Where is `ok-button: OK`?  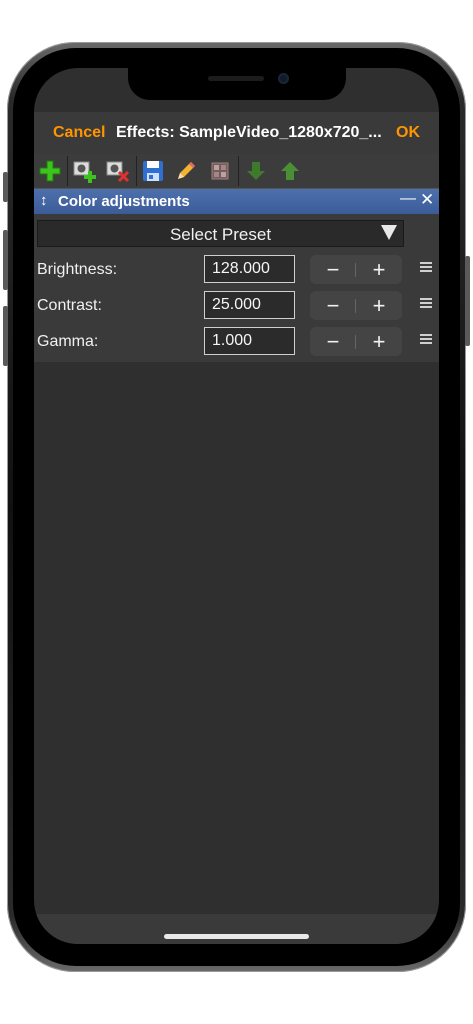 ok-button: OK is located at coordinates (408, 133).